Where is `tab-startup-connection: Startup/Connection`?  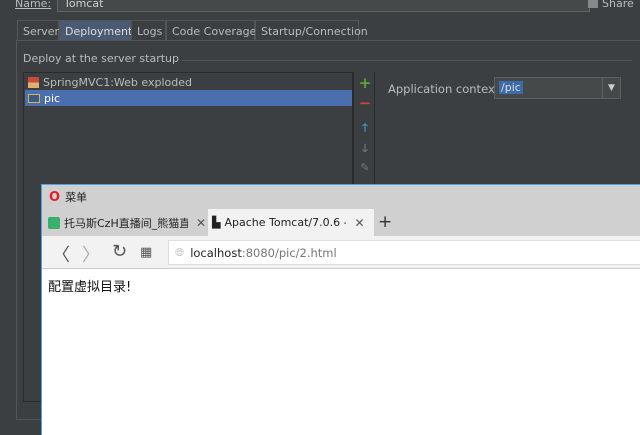
tab-startup-connection: Startup/Connection is located at coordinates (311, 30).